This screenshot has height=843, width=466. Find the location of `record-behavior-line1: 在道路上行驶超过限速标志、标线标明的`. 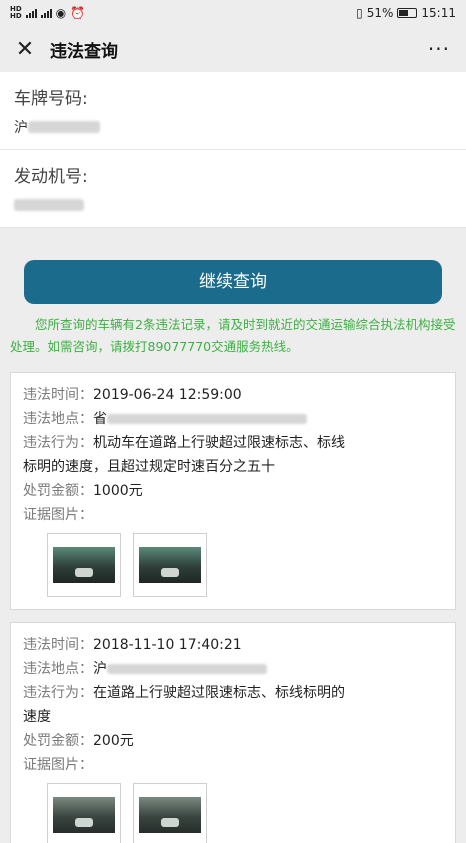

record-behavior-line1: 在道路上行驶超过限速标志、标线标明的 is located at coordinates (219, 693).